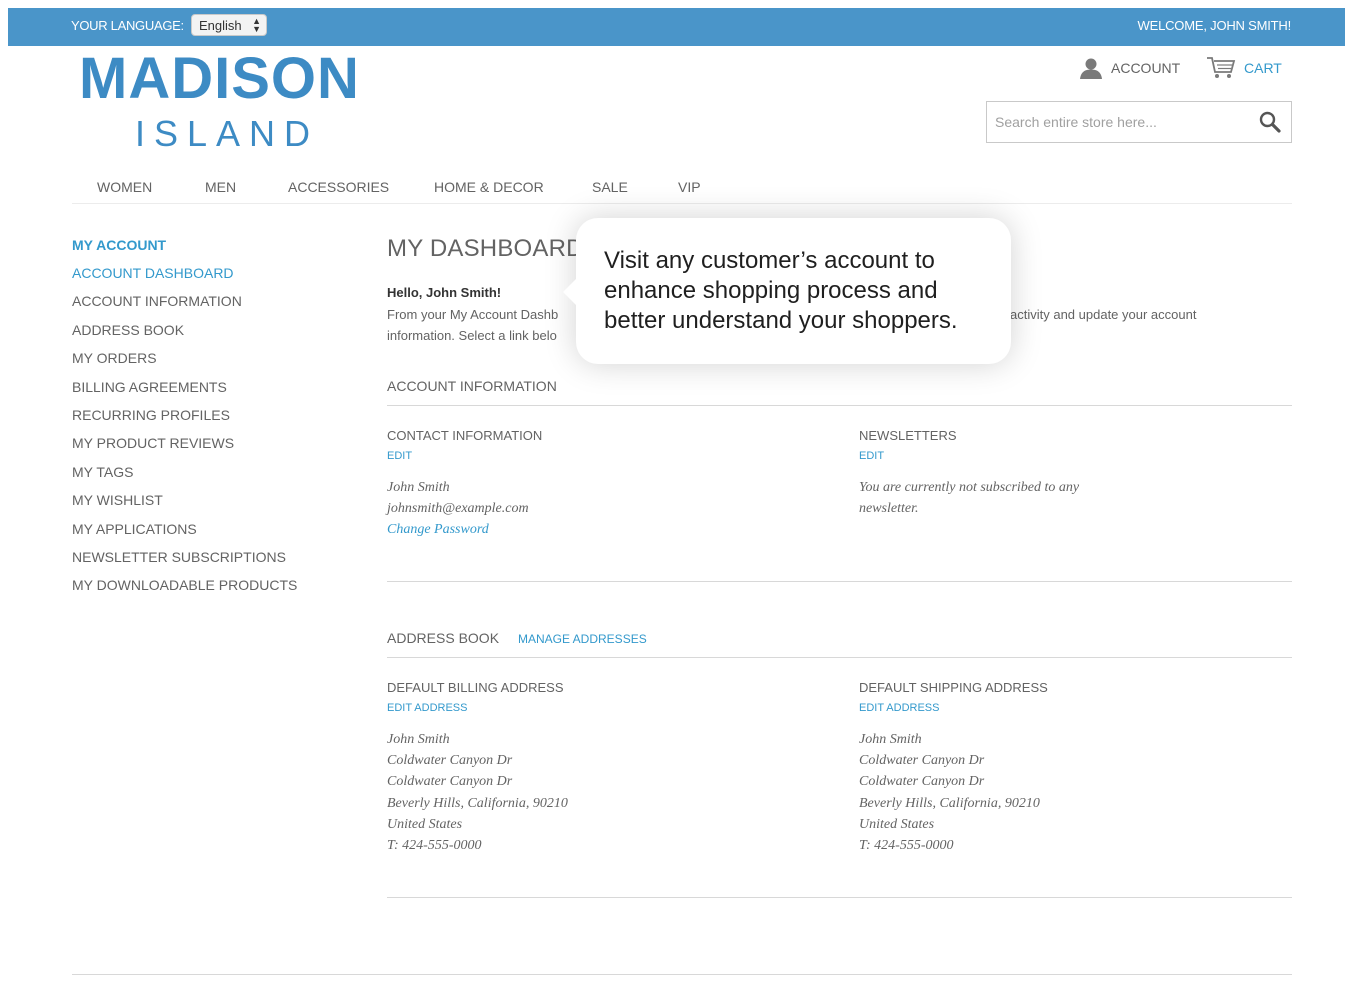 The width and height of the screenshot is (1345, 986). Describe the element at coordinates (473, 314) in the screenshot. I see `intro-text-line1: From your My Account Dashb` at that location.